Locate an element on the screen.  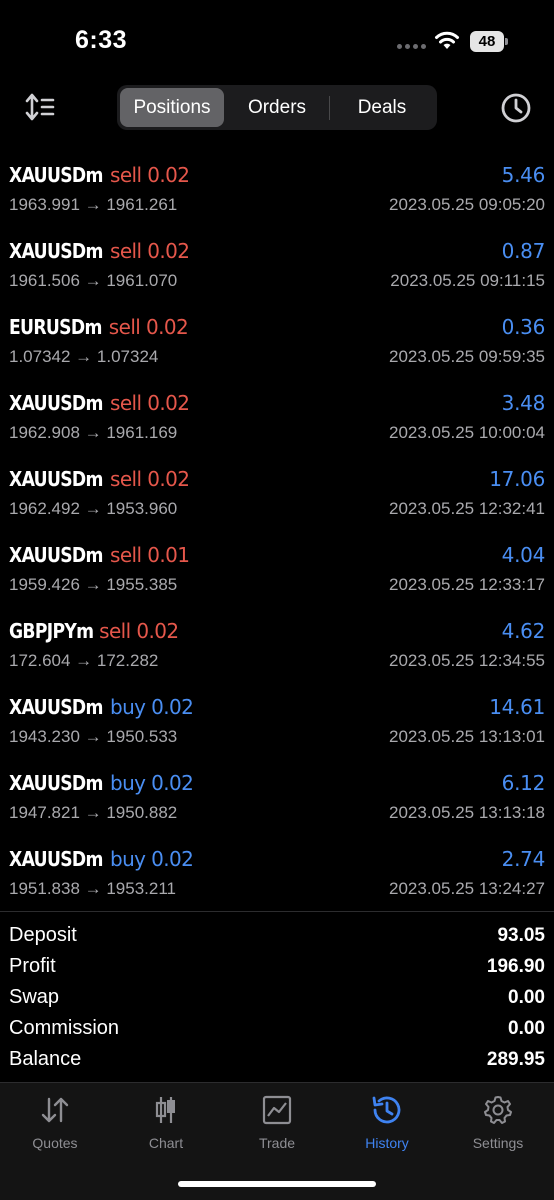
trade-prices: 1961.506 → 1961.070 is located at coordinates (93, 280).